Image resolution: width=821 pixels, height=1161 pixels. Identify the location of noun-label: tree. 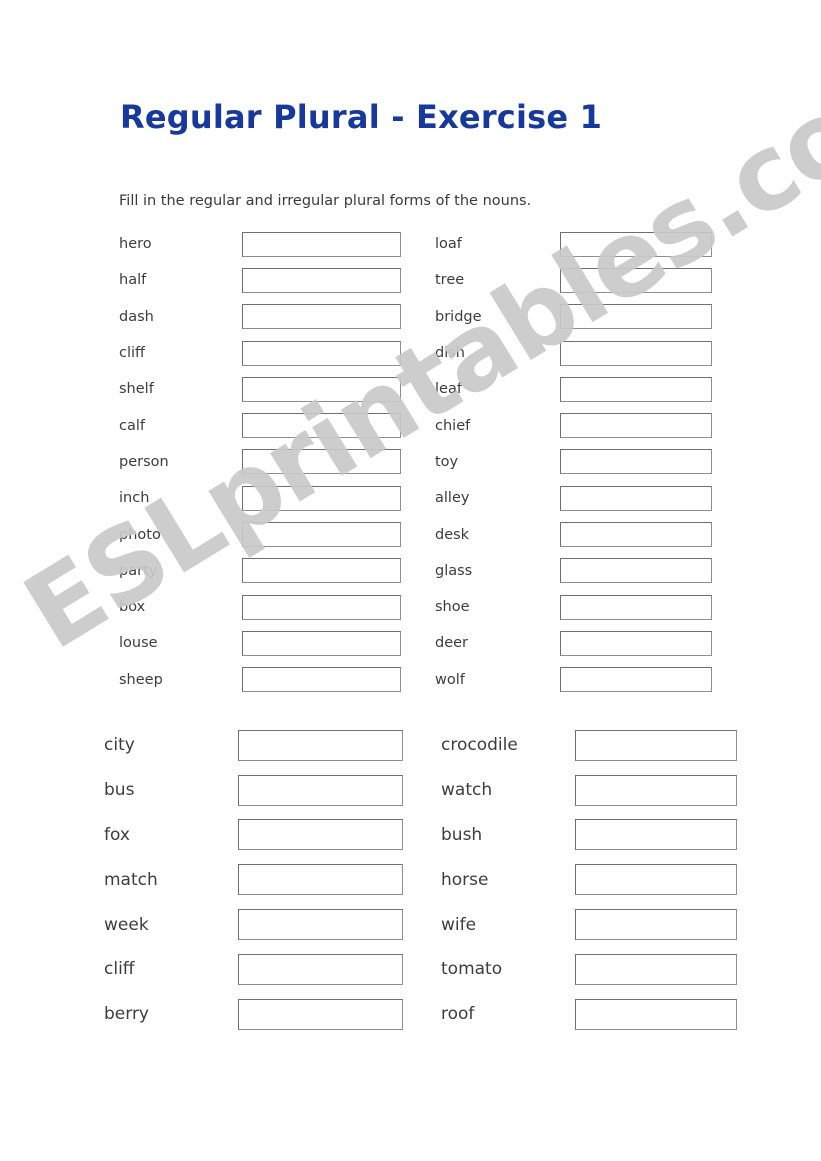
(450, 280).